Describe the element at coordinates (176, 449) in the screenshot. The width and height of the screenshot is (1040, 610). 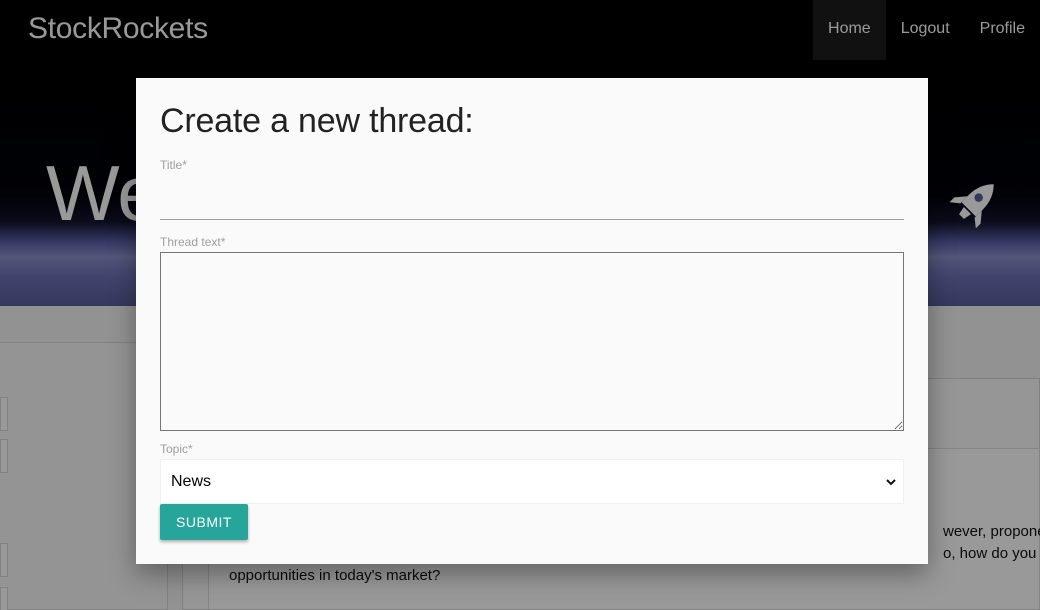
I see `topic-label: Topic*` at that location.